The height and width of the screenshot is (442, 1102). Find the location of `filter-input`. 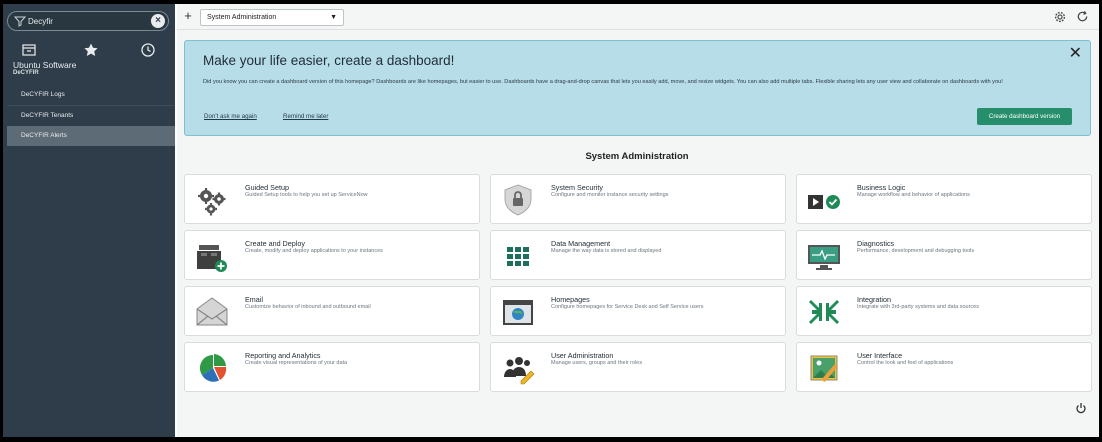

filter-input is located at coordinates (87, 21).